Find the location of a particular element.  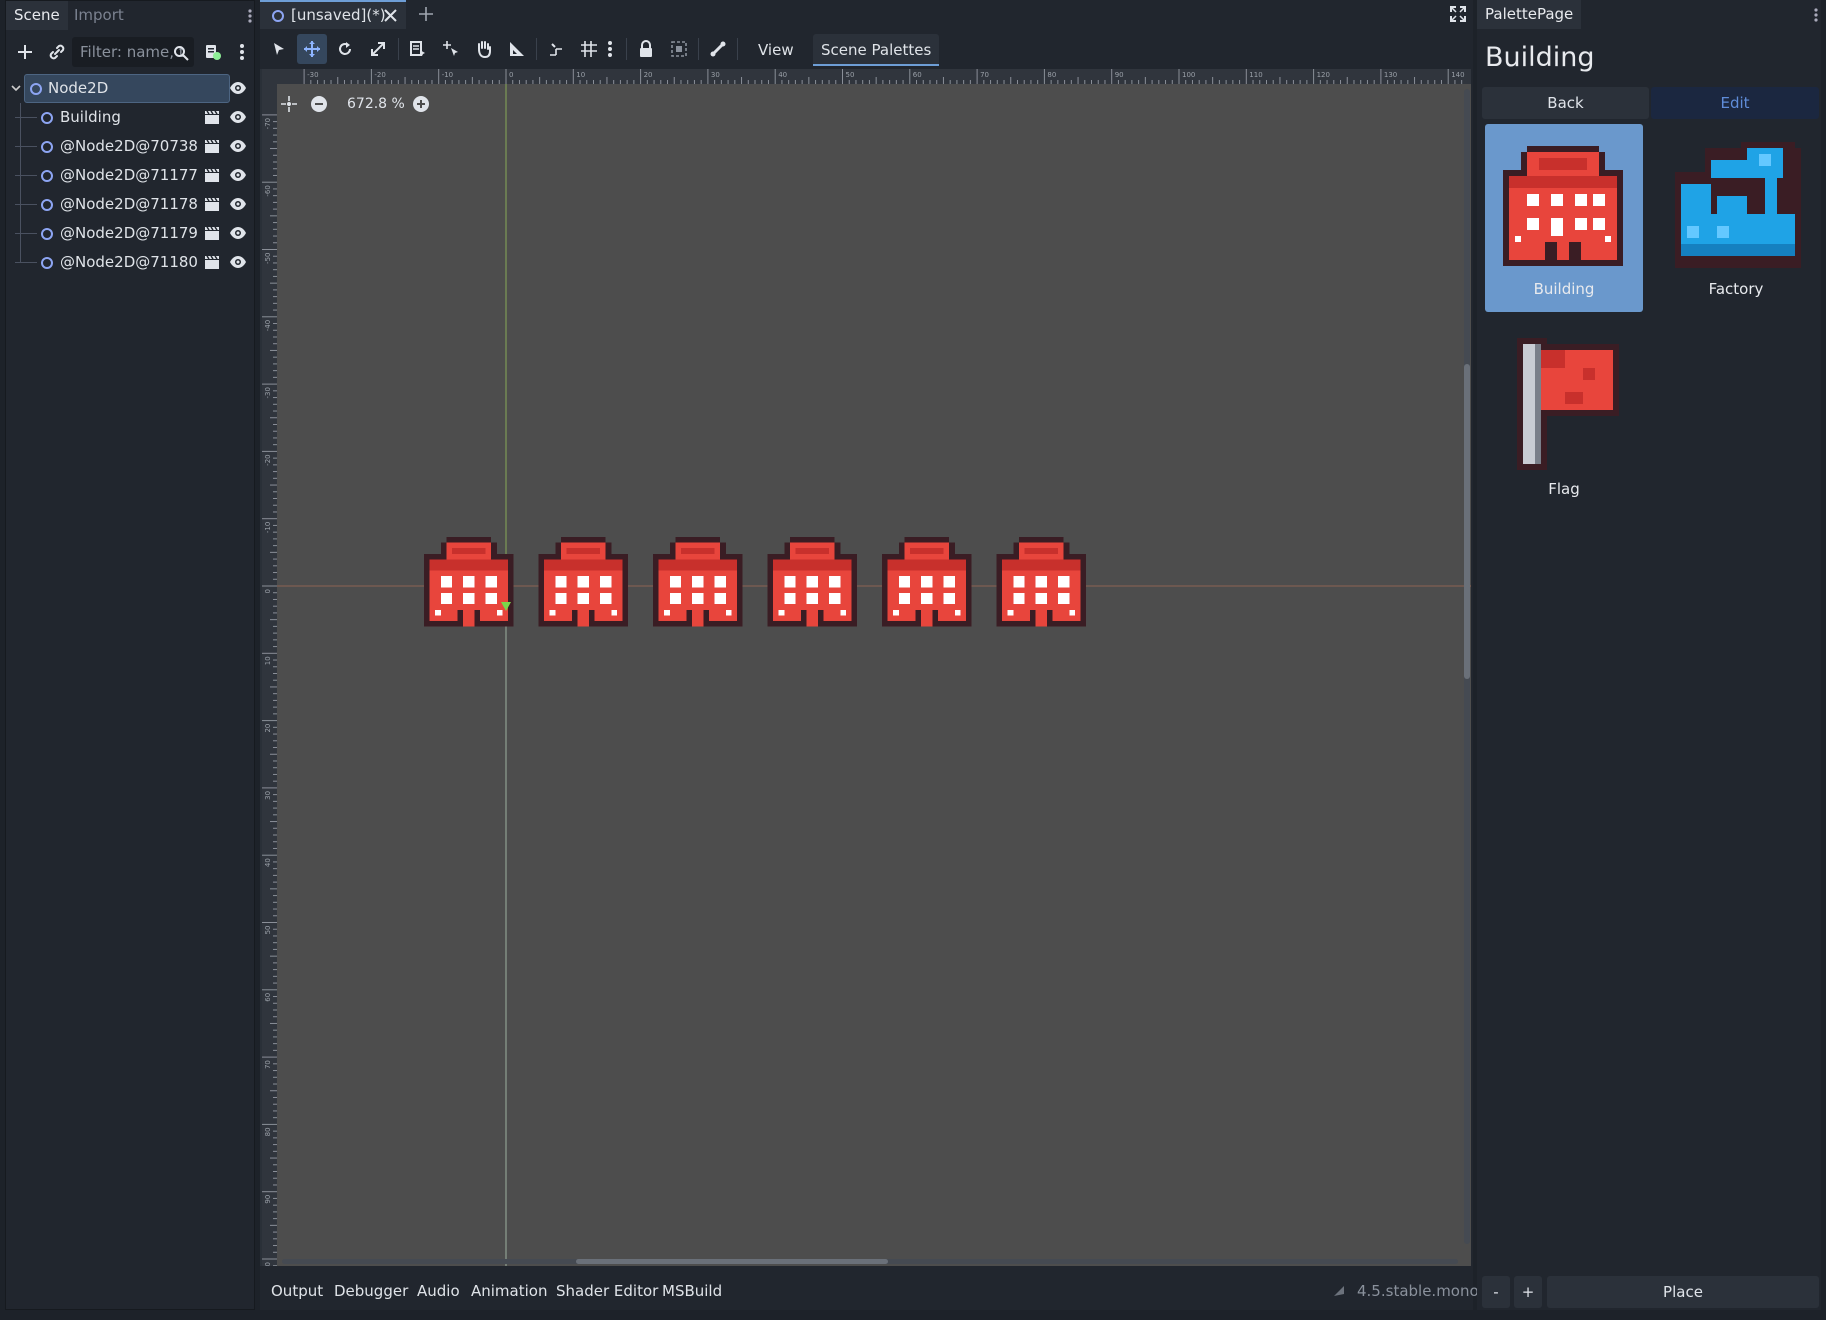

toolbar-separator is located at coordinates (536, 49).